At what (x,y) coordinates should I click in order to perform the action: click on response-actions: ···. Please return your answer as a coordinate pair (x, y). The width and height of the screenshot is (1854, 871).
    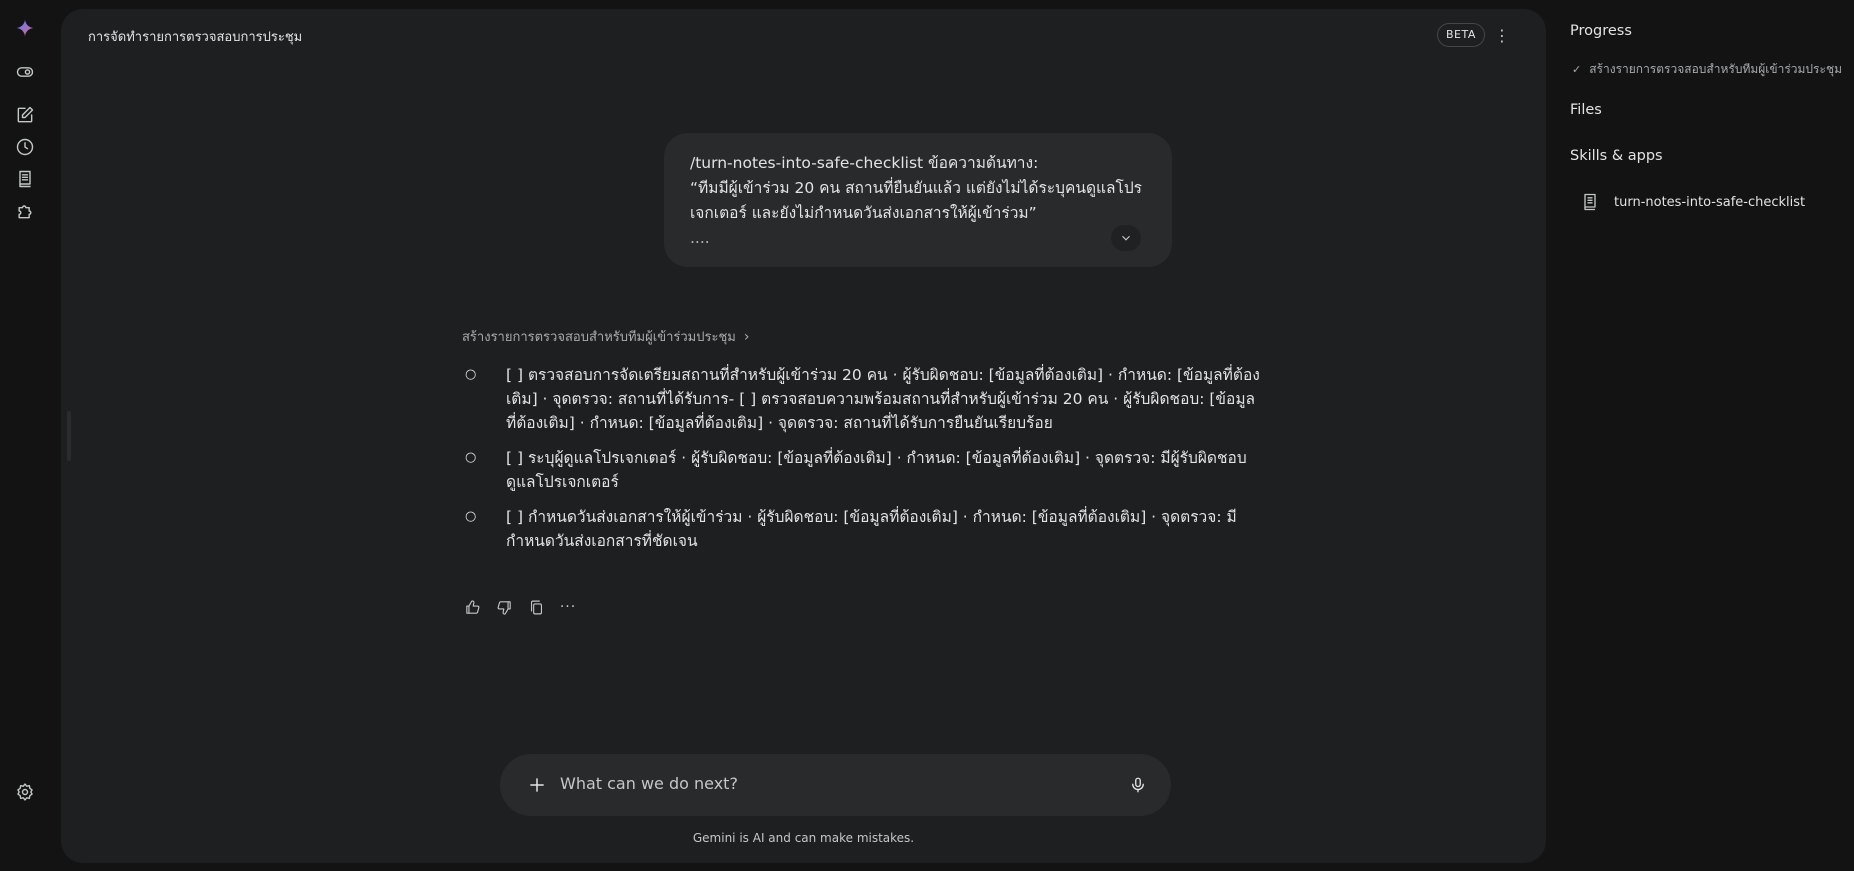
    Looking at the image, I should click on (520, 607).